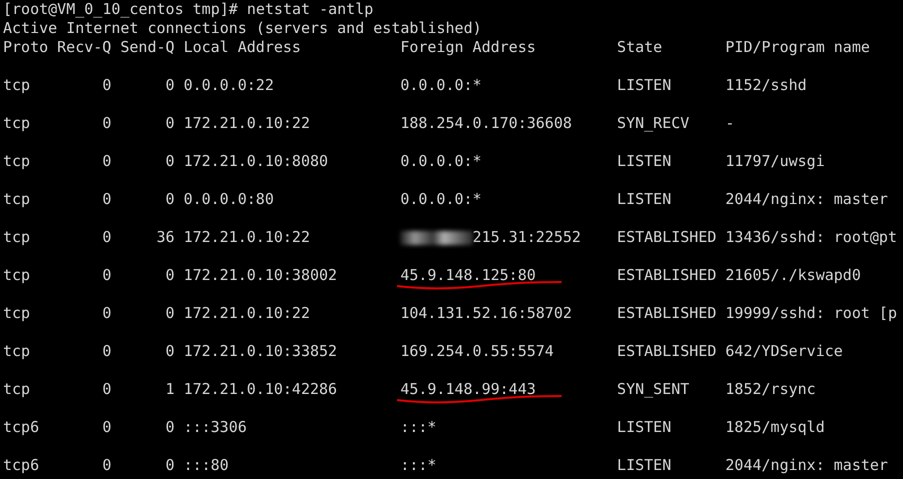 The image size is (903, 479). I want to click on info-line: Active Internet connections (servers and established), so click(243, 28).